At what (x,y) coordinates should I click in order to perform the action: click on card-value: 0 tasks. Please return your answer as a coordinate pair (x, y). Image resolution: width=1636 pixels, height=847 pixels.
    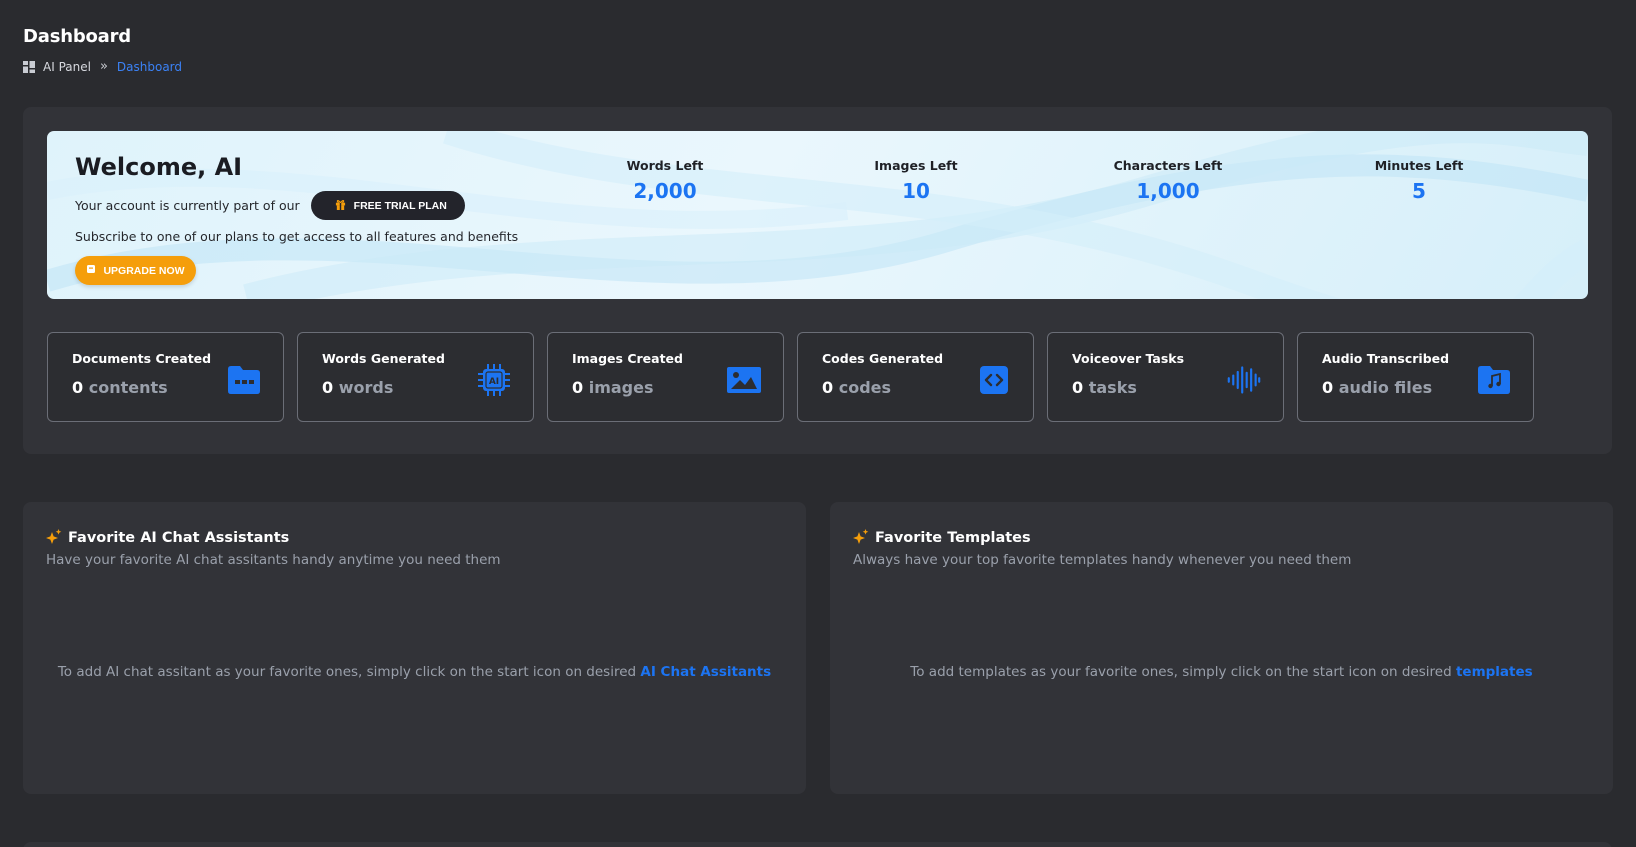
    Looking at the image, I should click on (1104, 387).